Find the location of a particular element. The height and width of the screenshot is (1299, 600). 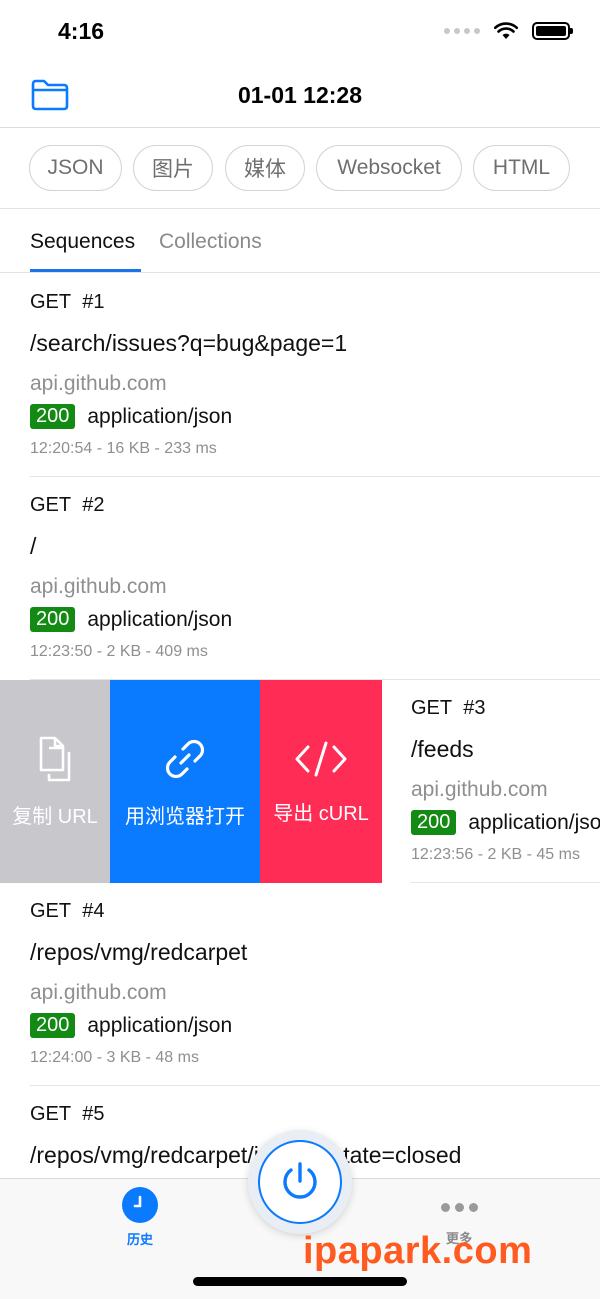

request-method: GET #4 is located at coordinates (67, 911).